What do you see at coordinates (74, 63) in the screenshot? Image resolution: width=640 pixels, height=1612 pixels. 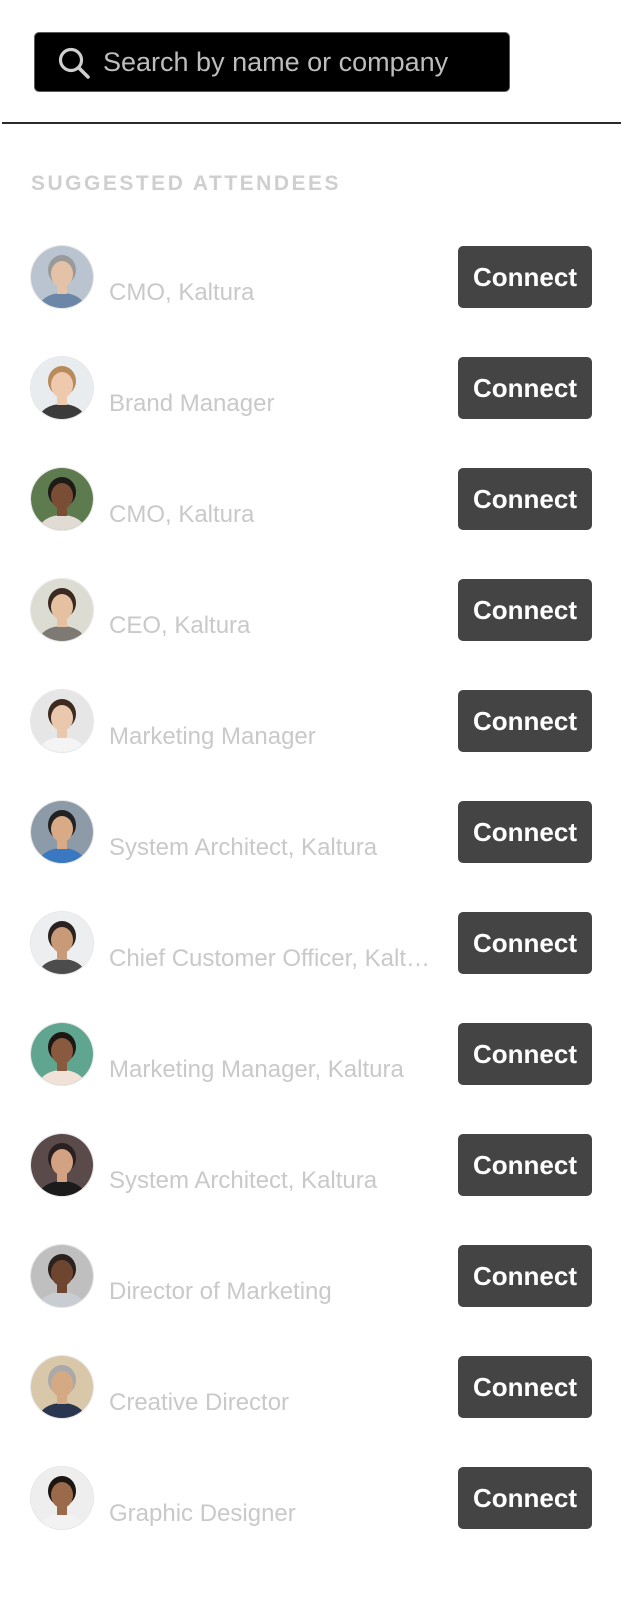 I see `search-icon` at bounding box center [74, 63].